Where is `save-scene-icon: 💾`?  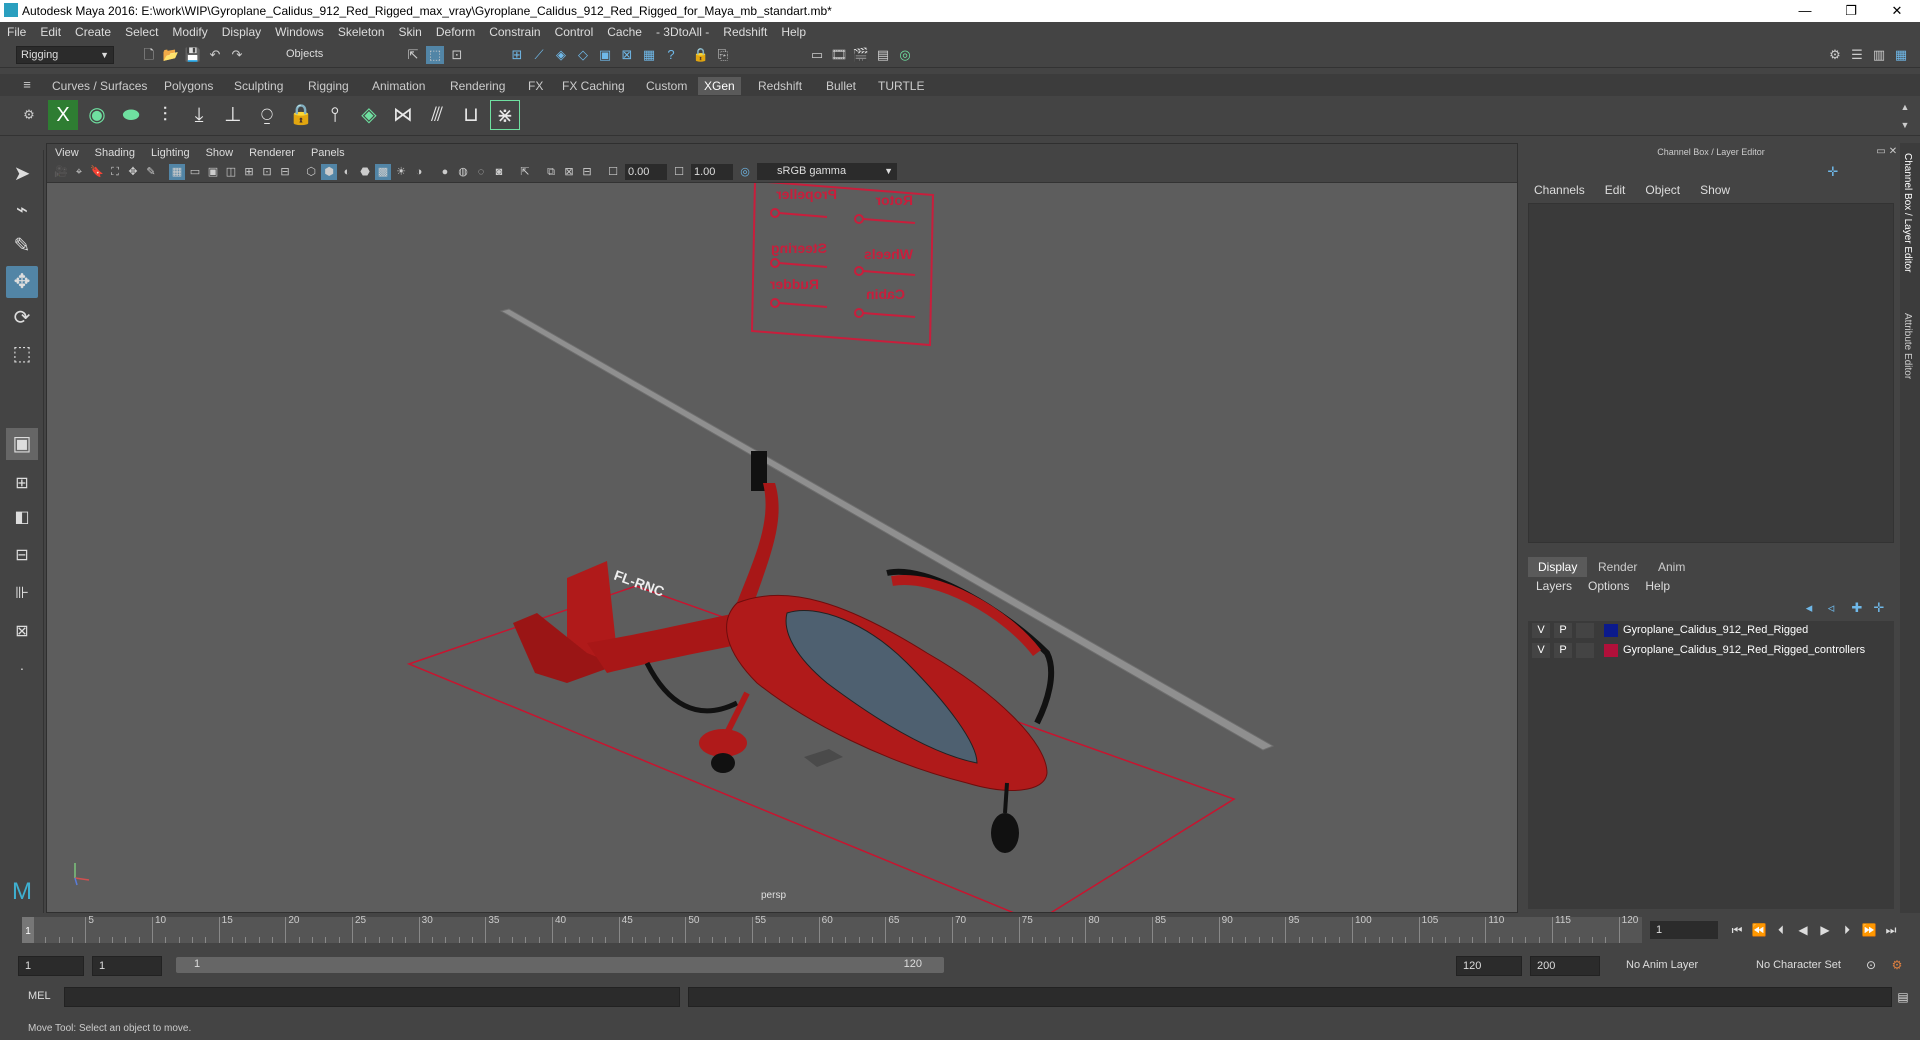
save-scene-icon: 💾 is located at coordinates (193, 55).